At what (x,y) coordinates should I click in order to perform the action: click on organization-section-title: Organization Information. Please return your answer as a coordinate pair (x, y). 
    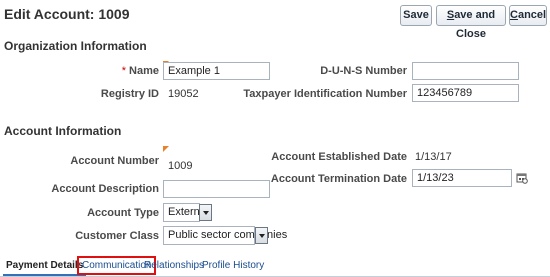
    Looking at the image, I should click on (75, 46).